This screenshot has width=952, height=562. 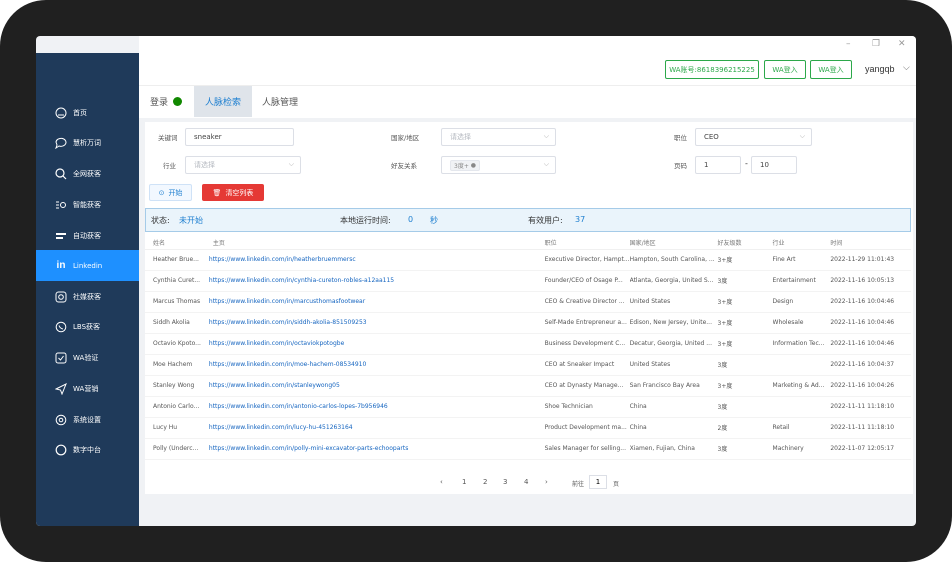 What do you see at coordinates (745, 243) in the screenshot?
I see `col-degree: 好友级数` at bounding box center [745, 243].